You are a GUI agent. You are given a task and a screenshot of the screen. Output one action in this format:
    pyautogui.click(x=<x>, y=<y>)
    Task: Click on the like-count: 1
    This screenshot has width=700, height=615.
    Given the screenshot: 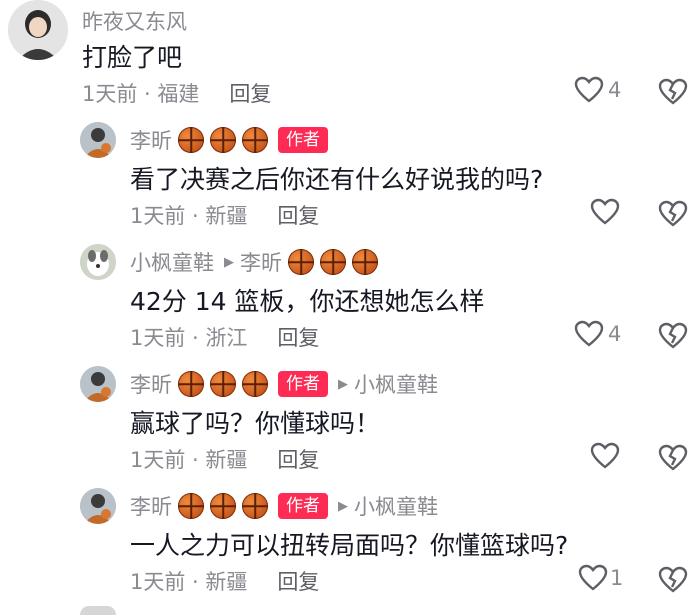 What is the action you would take?
    pyautogui.click(x=617, y=578)
    